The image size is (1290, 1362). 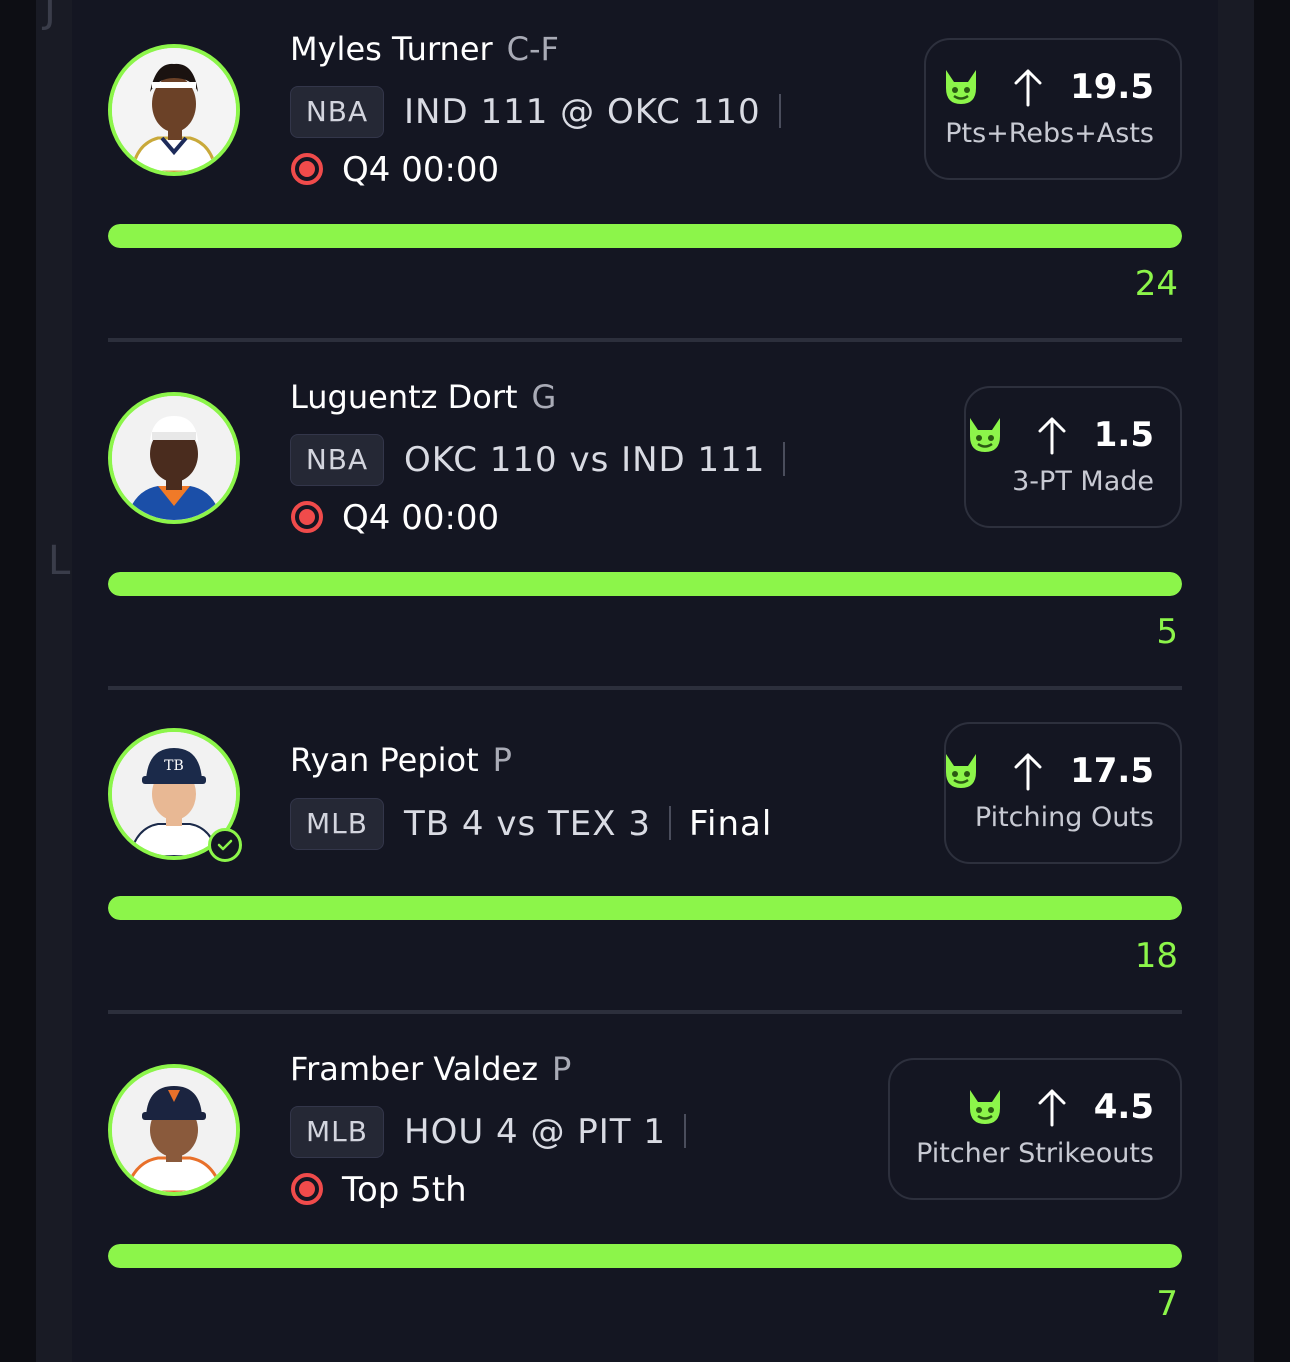 What do you see at coordinates (582, 112) in the screenshot?
I see `game-matchup: IND 111 @ OKC 110` at bounding box center [582, 112].